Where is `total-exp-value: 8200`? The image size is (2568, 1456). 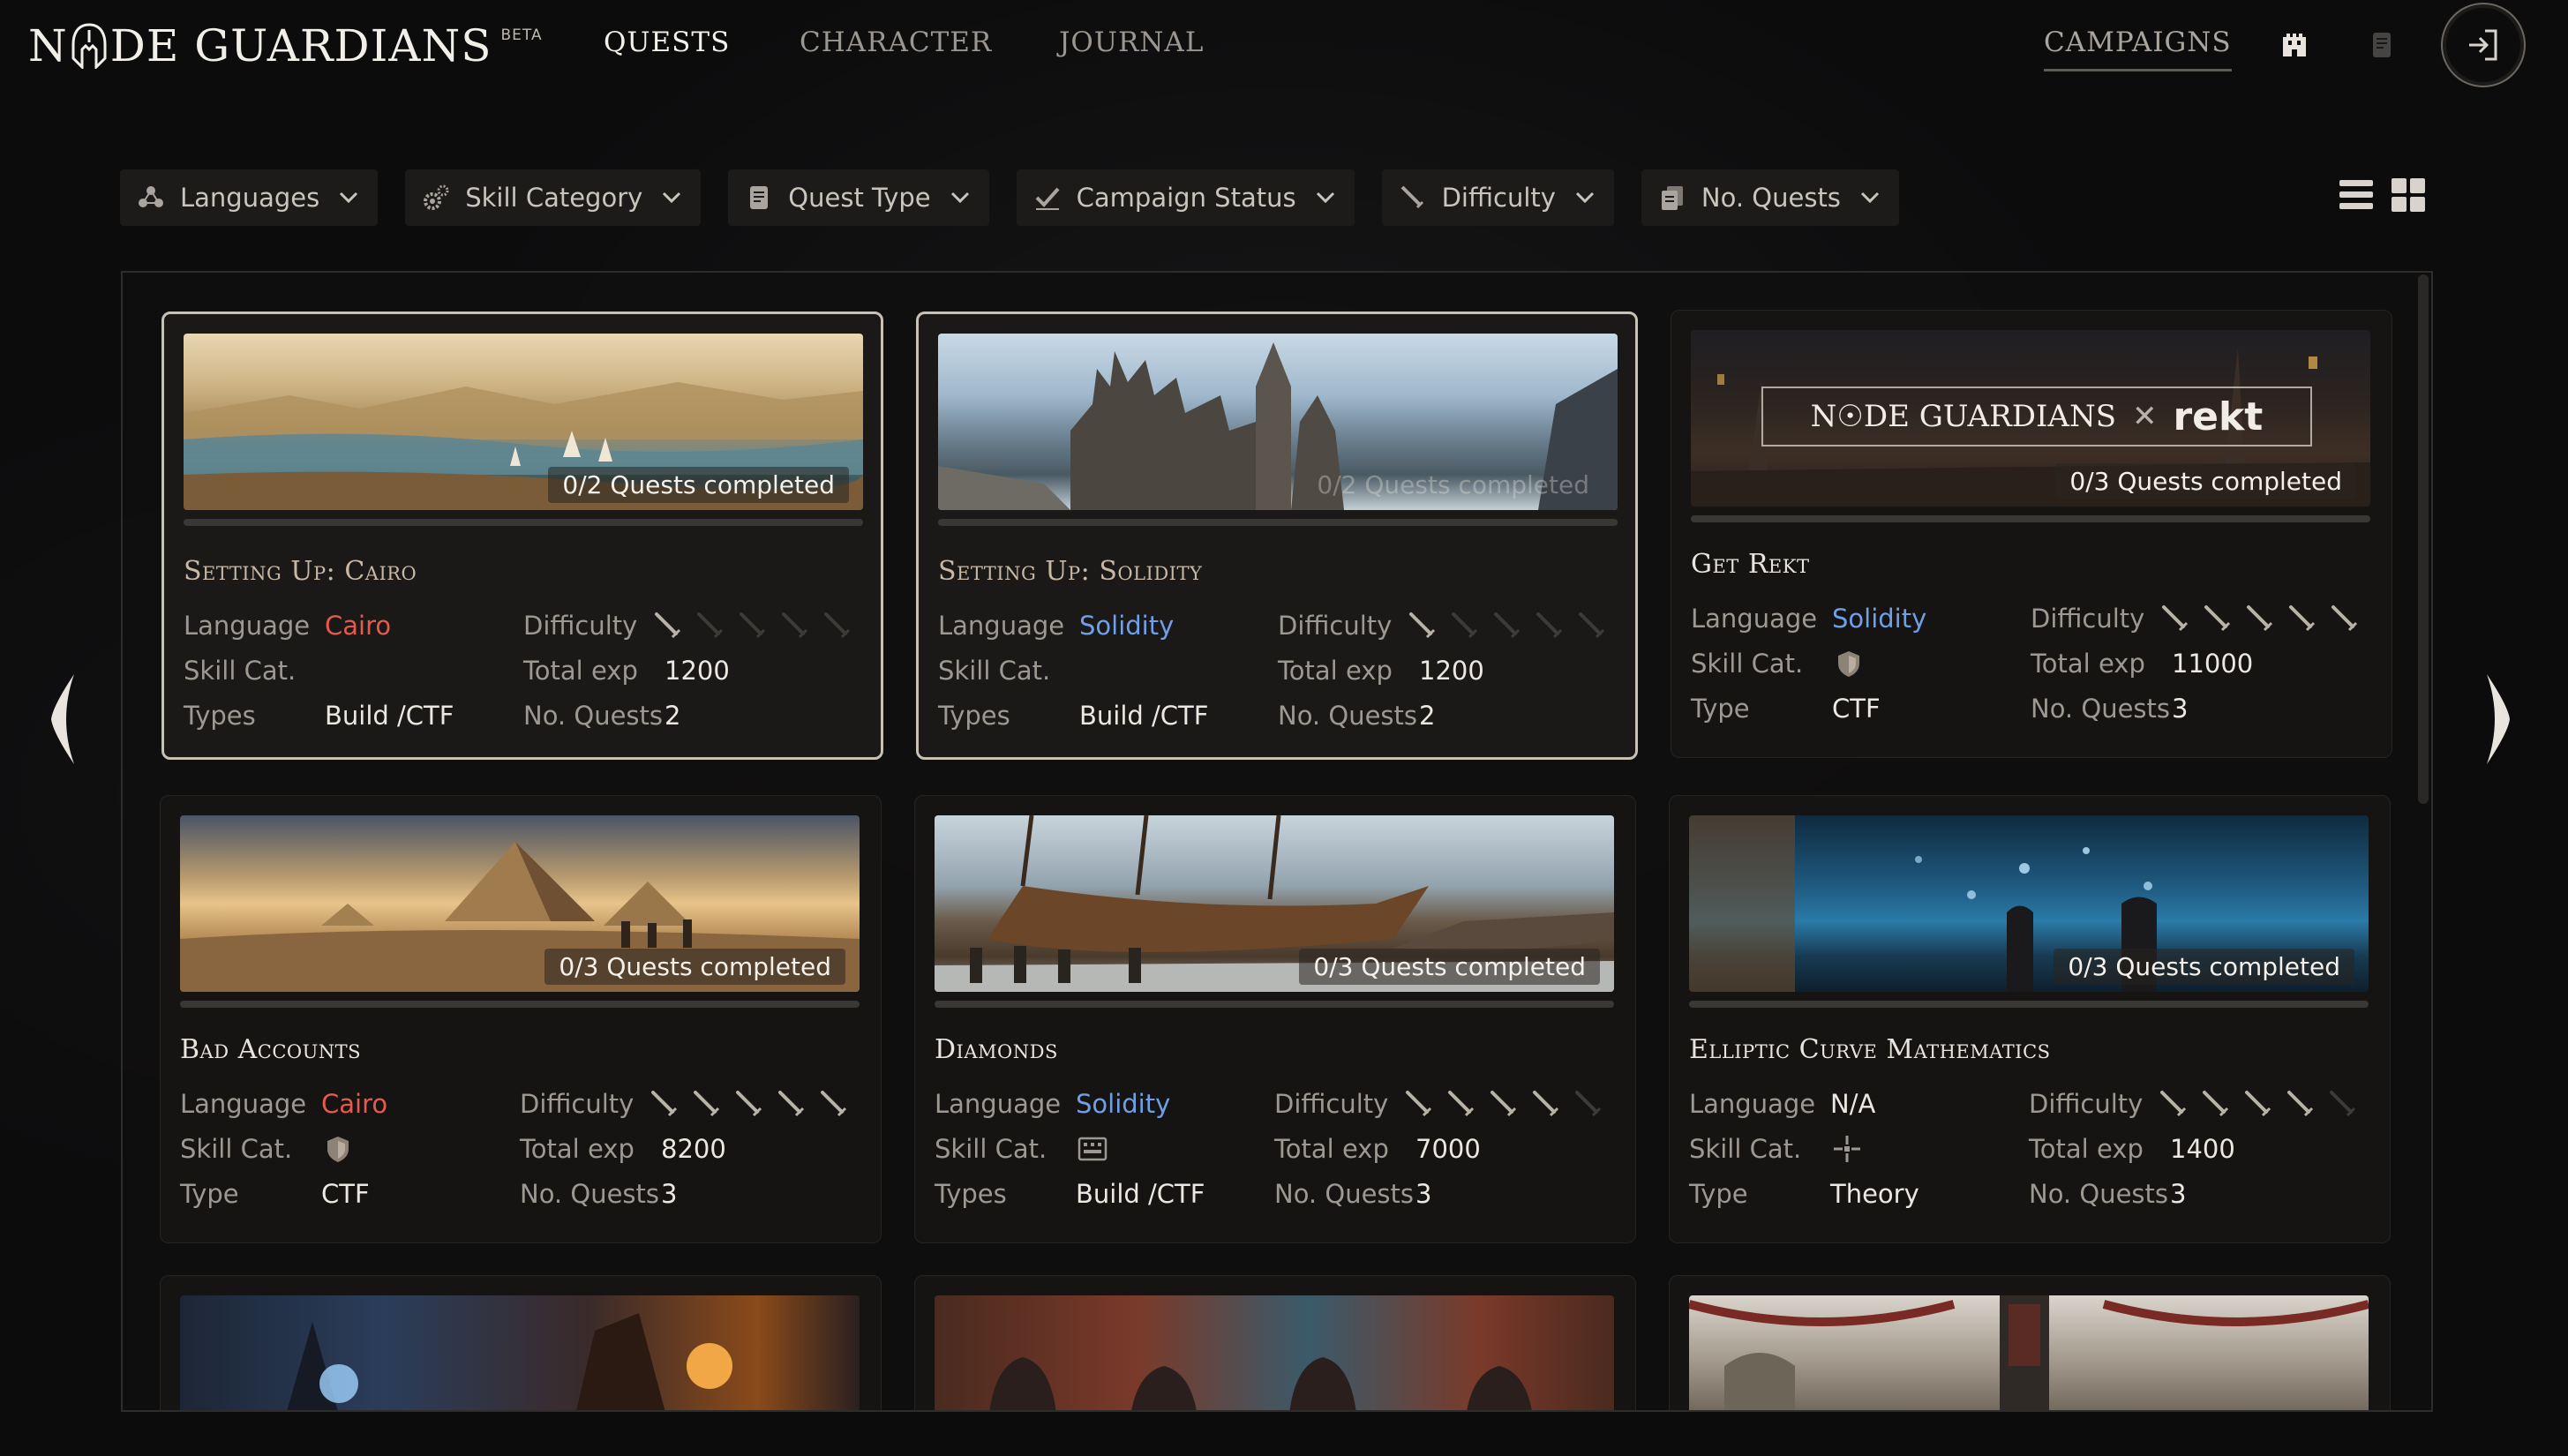 total-exp-value: 8200 is located at coordinates (693, 1149).